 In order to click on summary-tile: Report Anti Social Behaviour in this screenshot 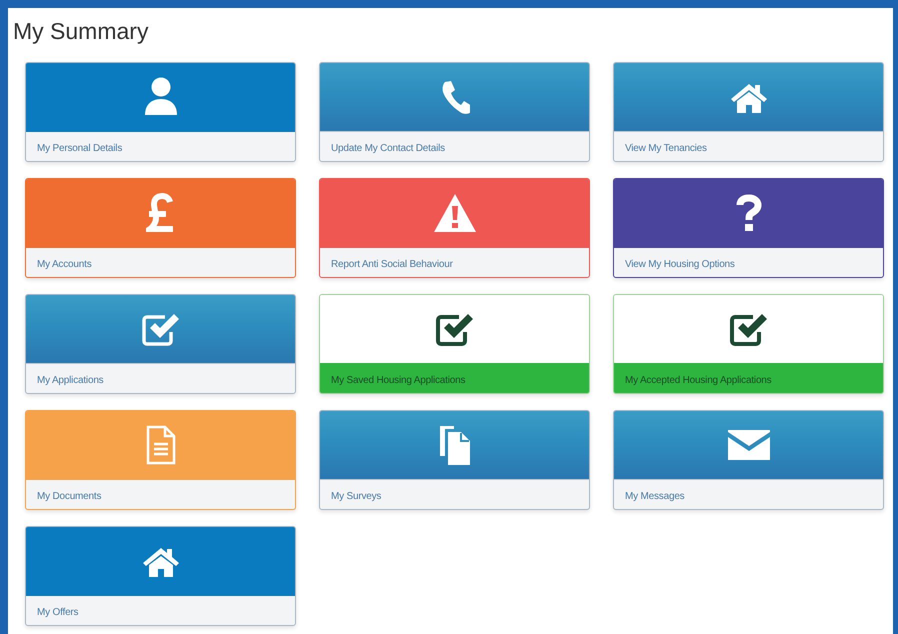, I will do `click(454, 228)`.